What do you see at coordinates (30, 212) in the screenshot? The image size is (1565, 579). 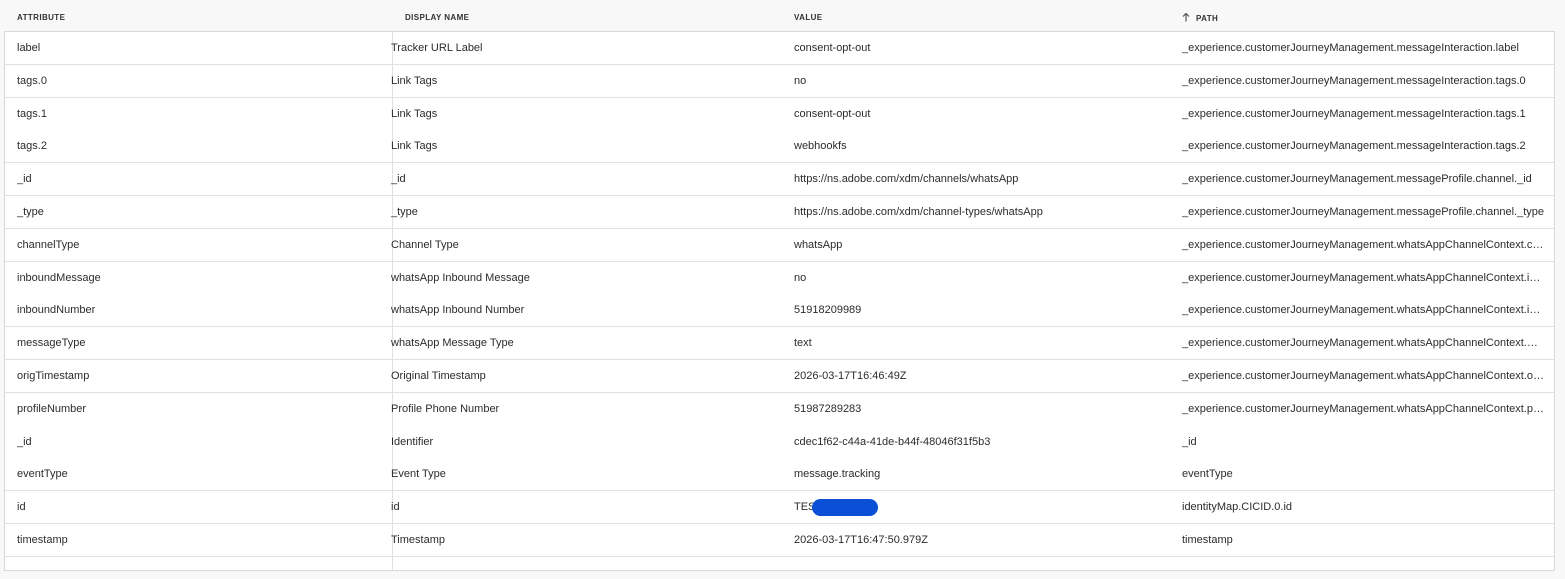 I see `cell-attribute: _type` at bounding box center [30, 212].